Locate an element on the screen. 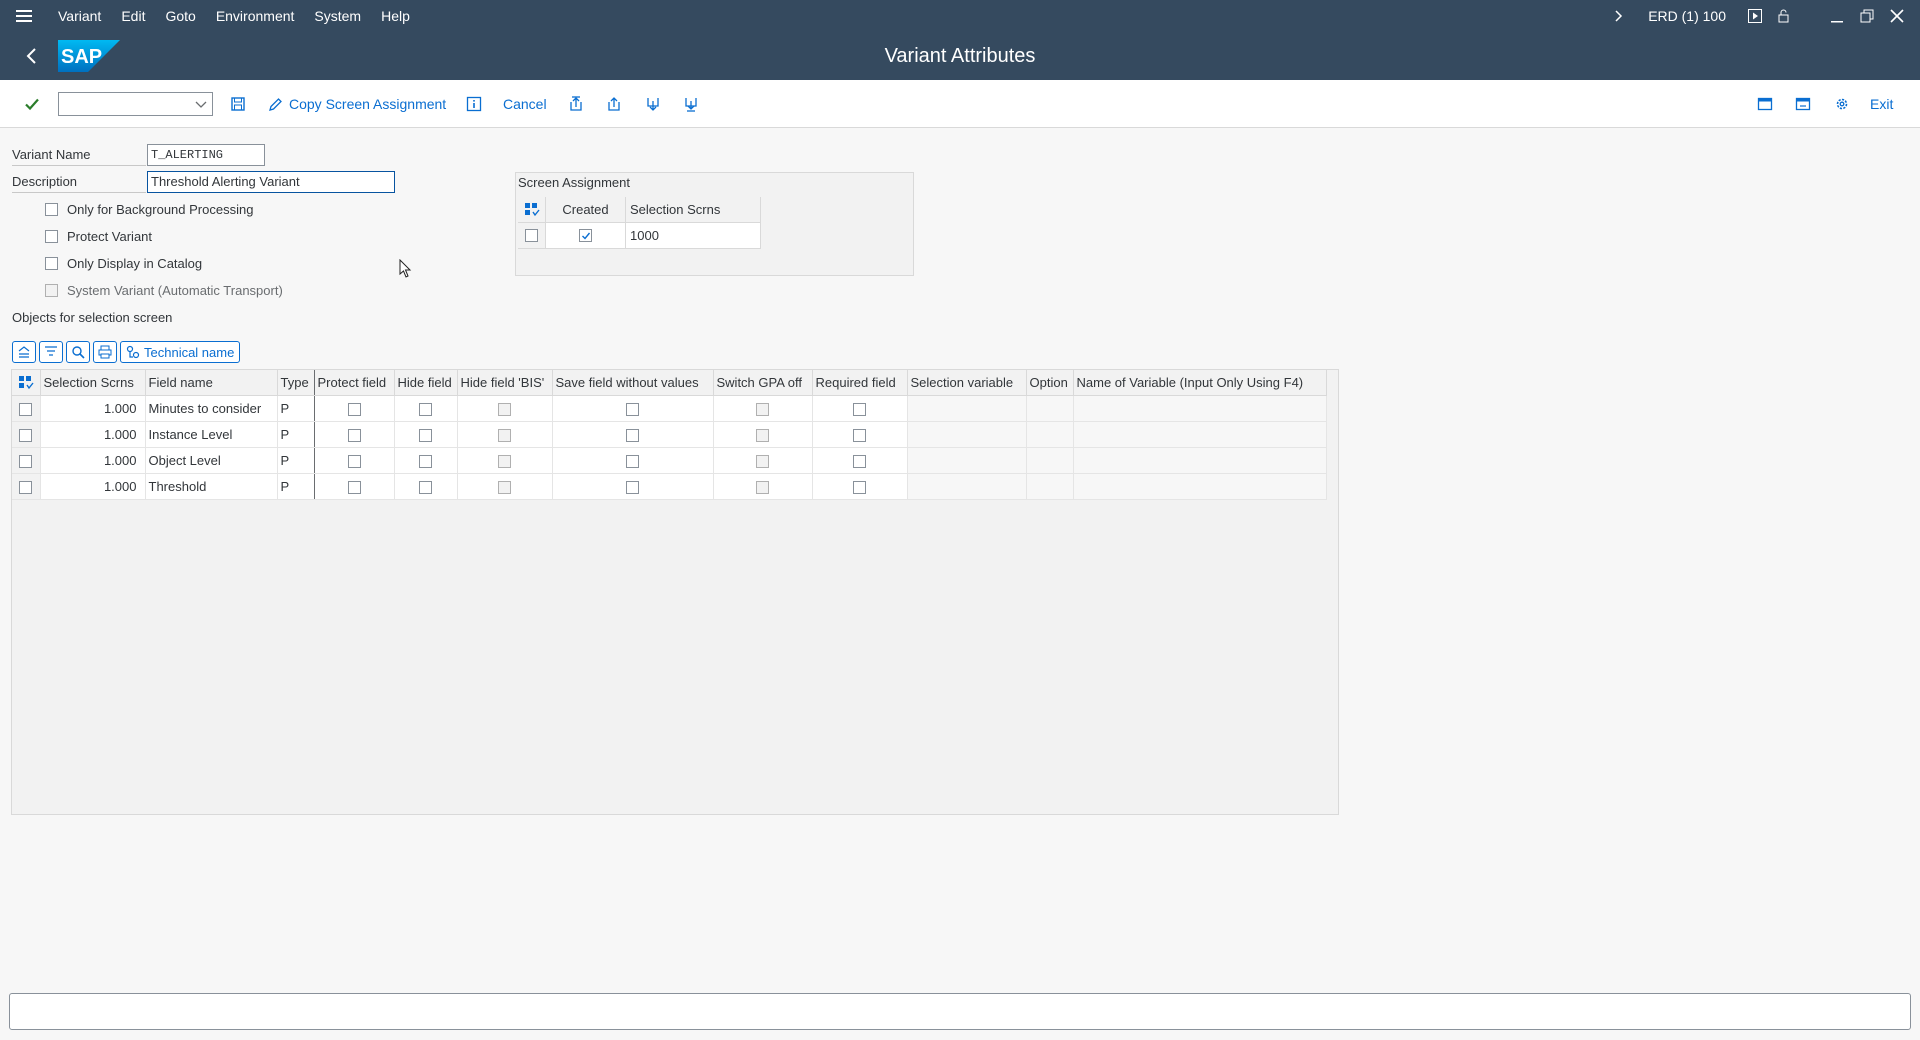 The height and width of the screenshot is (1040, 1920). menu-goto: Goto is located at coordinates (180, 16).